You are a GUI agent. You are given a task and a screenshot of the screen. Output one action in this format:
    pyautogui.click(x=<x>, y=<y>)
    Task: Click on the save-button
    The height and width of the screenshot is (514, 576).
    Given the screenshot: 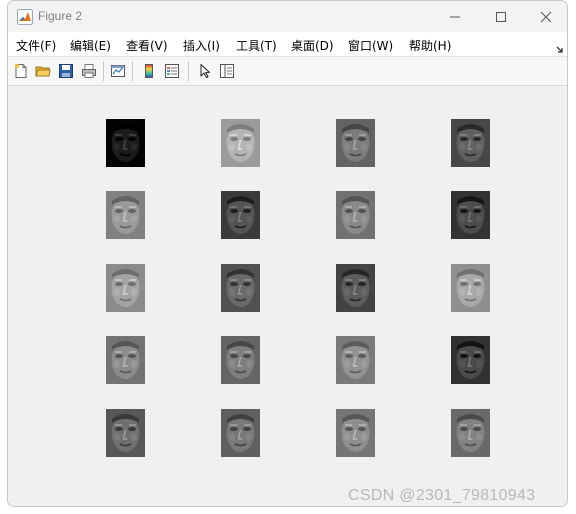 What is the action you would take?
    pyautogui.click(x=66, y=71)
    